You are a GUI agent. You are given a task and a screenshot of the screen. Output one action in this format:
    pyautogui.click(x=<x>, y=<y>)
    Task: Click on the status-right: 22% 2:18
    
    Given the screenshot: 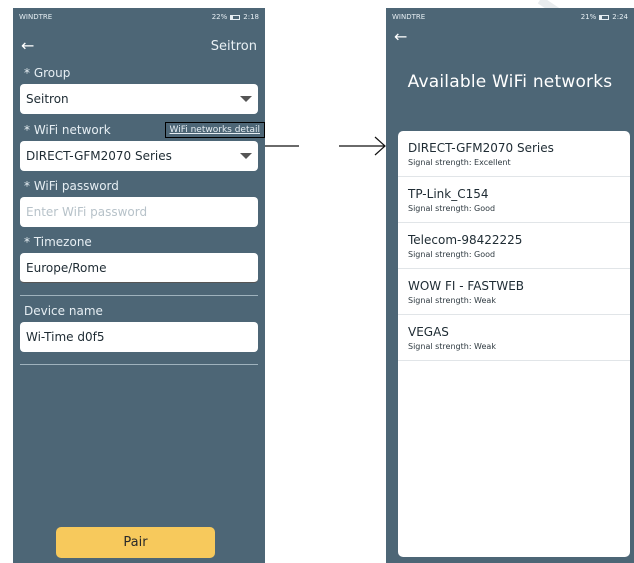 What is the action you would take?
    pyautogui.click(x=235, y=17)
    